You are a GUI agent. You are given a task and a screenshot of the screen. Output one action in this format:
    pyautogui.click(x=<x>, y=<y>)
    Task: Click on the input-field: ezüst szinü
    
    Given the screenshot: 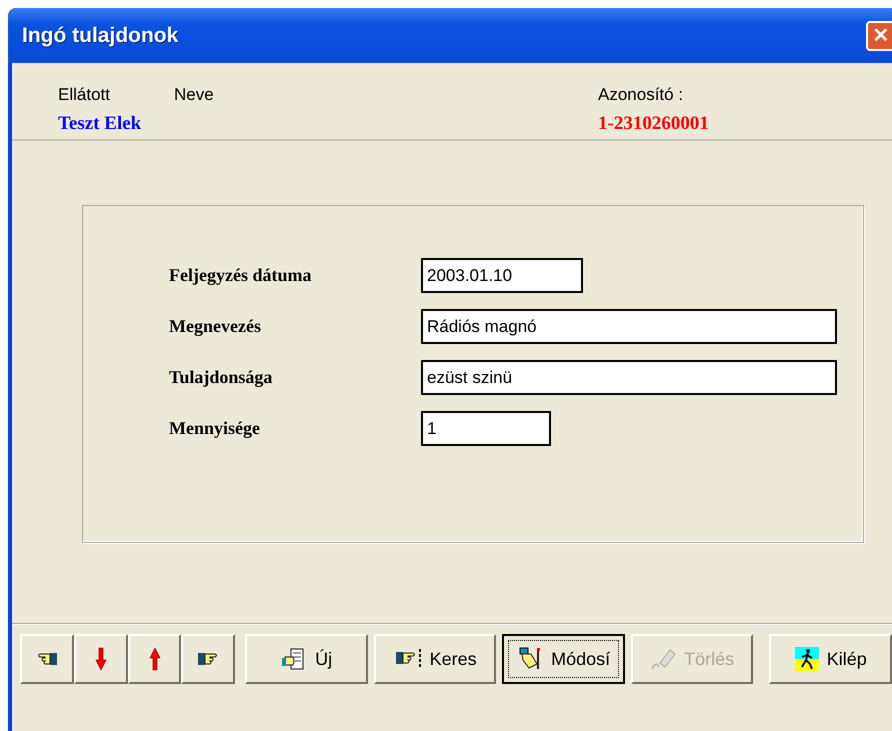 What is the action you would take?
    pyautogui.click(x=629, y=377)
    